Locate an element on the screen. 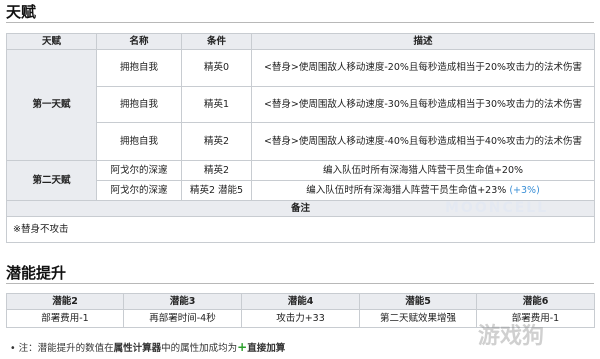 This screenshot has width=600, height=359. talent-group-first: 第一天赋 is located at coordinates (51, 105).